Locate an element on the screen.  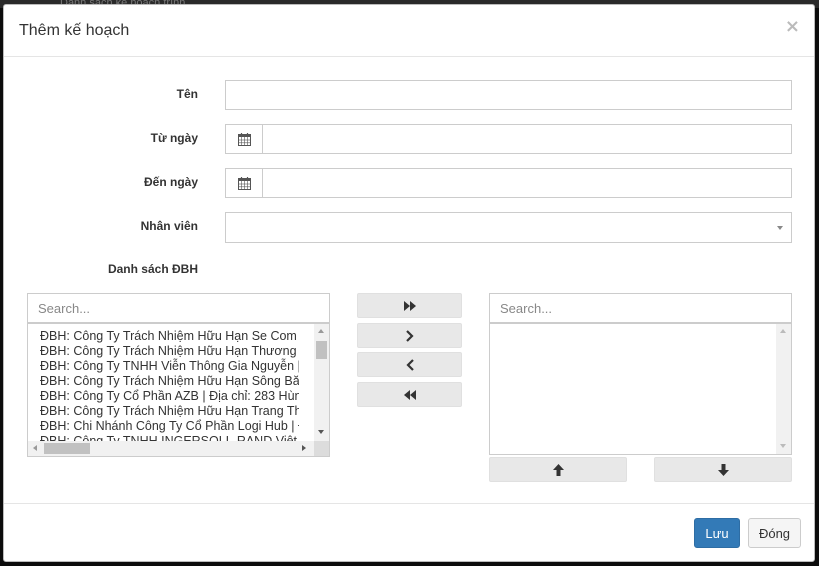
move-up-button is located at coordinates (558, 469).